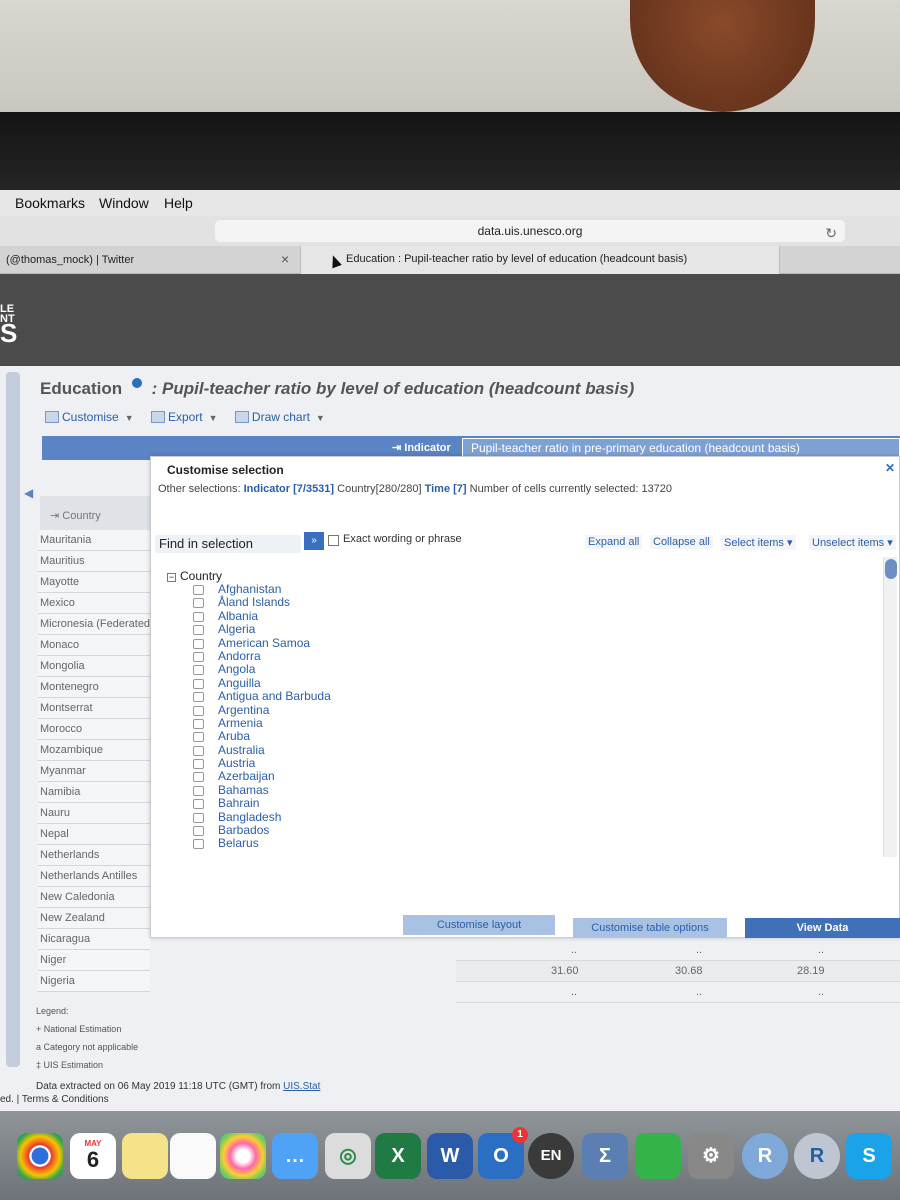  I want to click on notes-icon, so click(145, 1156).